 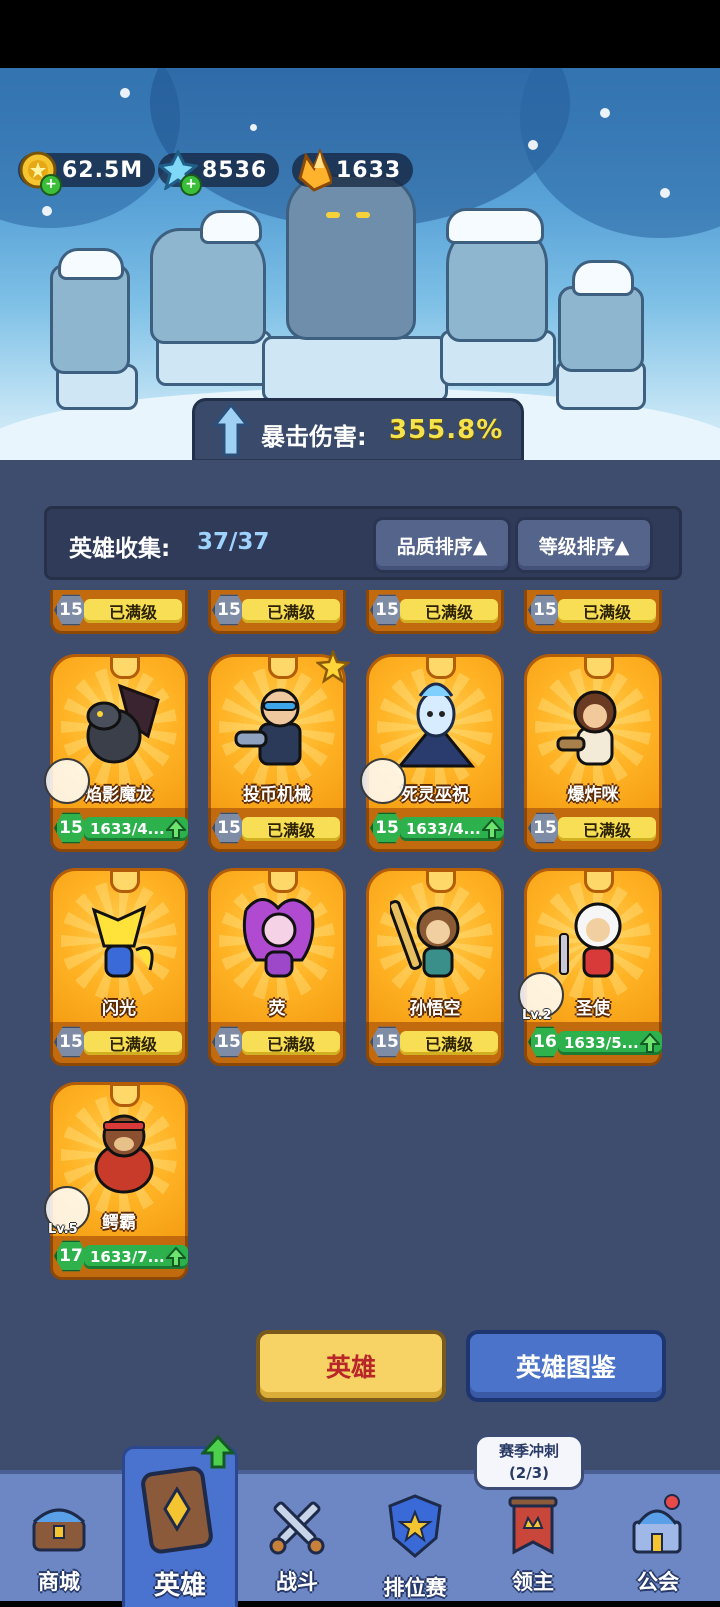 What do you see at coordinates (277, 1009) in the screenshot?
I see `hero-name: 荧` at bounding box center [277, 1009].